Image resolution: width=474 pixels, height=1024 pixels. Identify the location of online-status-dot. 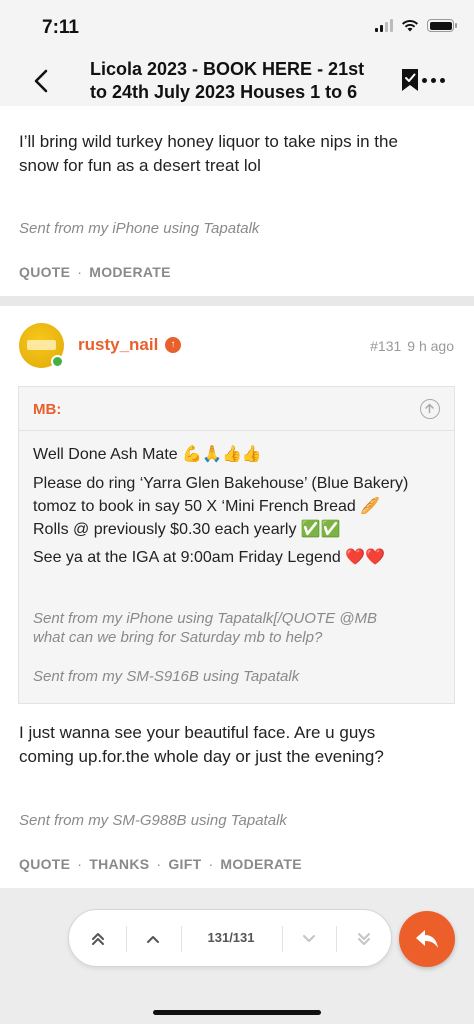
(57, 361).